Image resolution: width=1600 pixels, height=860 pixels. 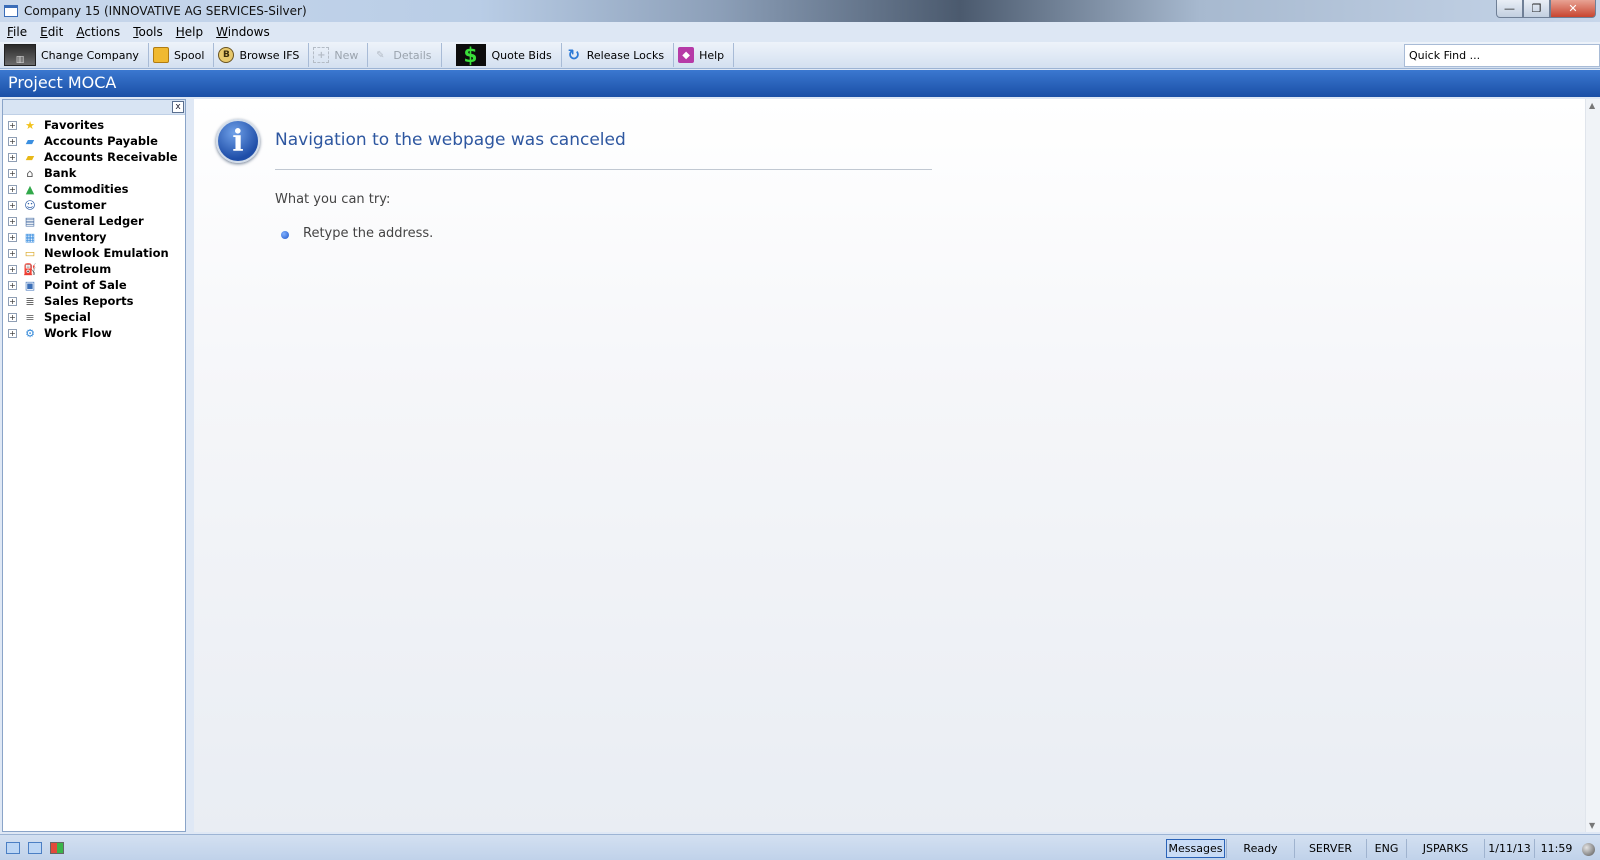 I want to click on menu-edit: Edit, so click(x=51, y=32).